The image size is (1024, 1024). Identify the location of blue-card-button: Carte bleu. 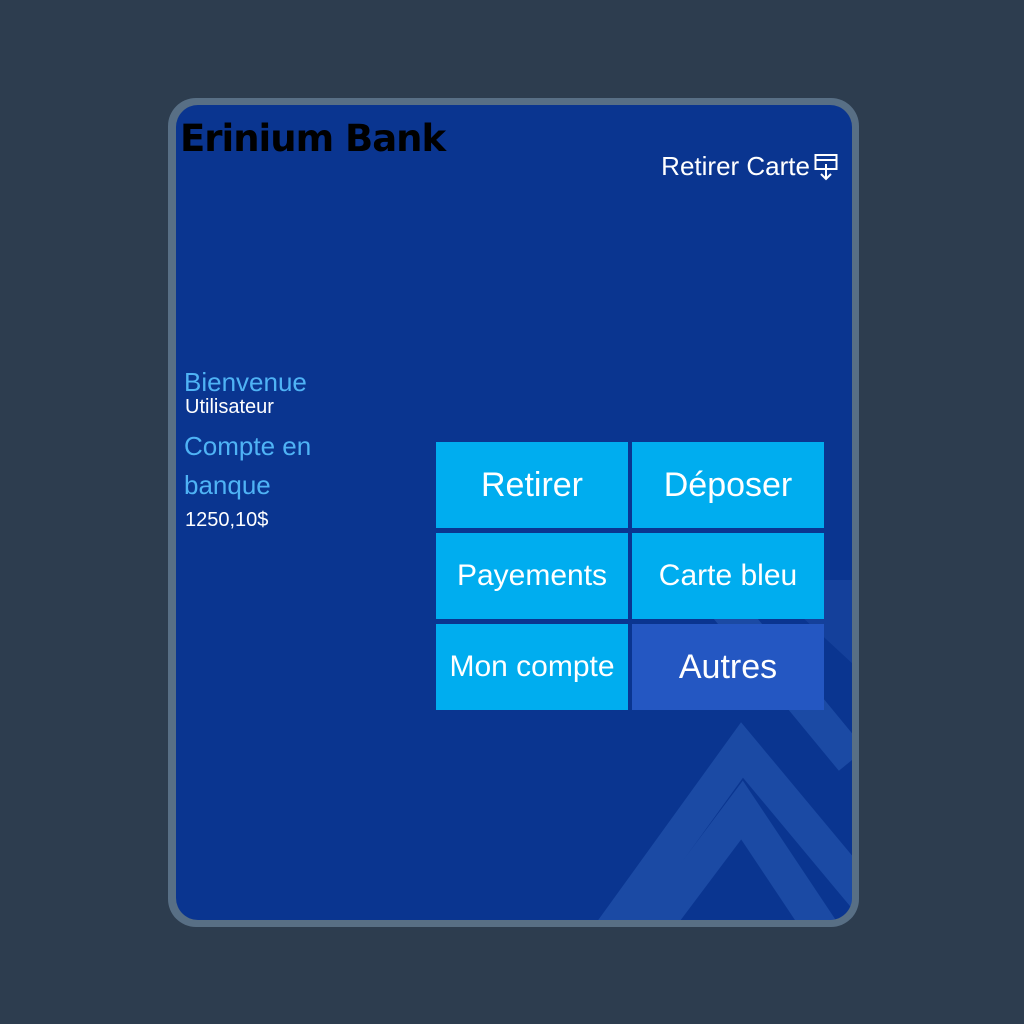
(728, 576).